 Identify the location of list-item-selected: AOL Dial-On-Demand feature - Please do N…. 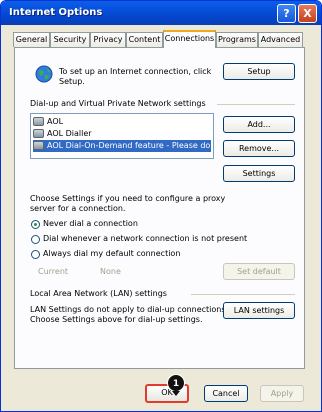
(123, 146).